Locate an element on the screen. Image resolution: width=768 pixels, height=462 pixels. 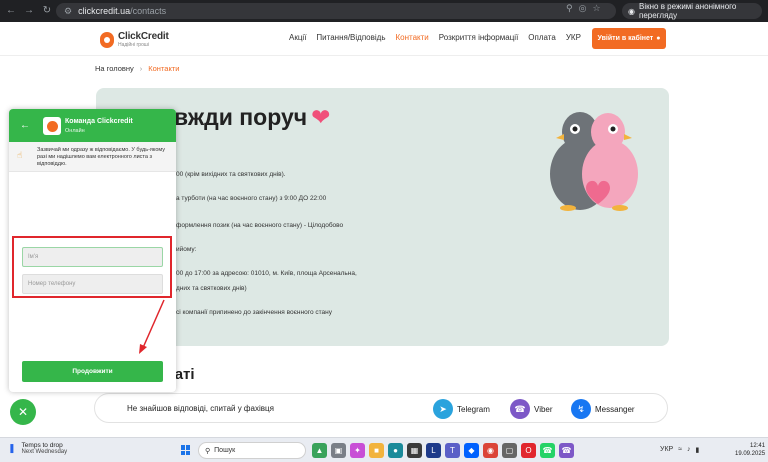
continue-button: Продовжити is located at coordinates (92, 371).